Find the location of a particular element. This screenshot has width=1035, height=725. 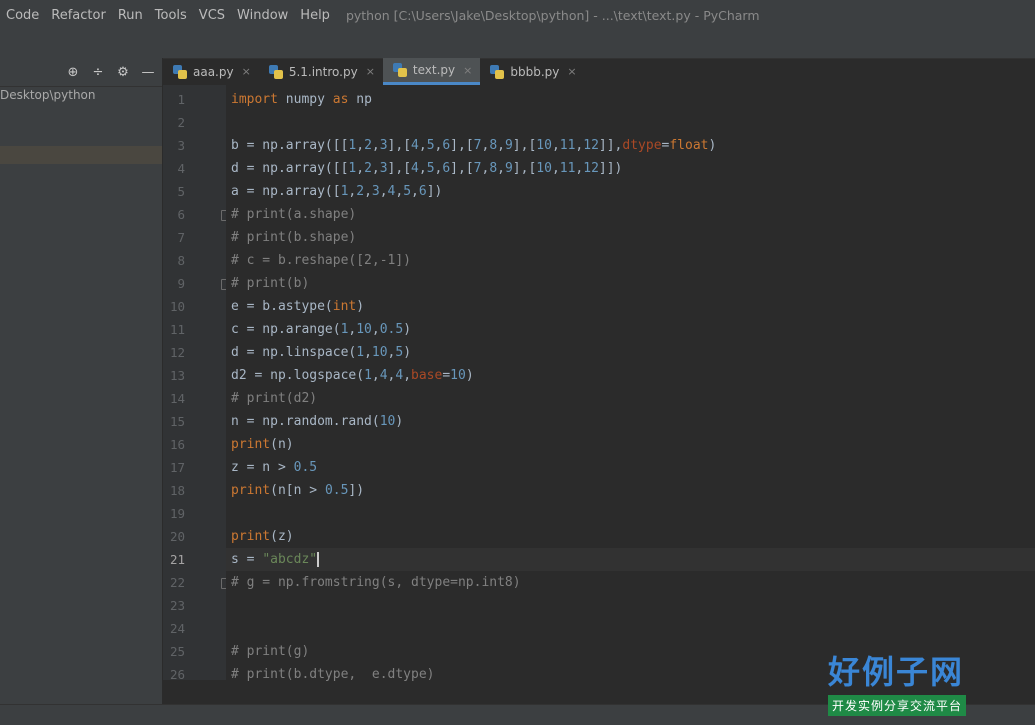

code-line: s = "abcdz" is located at coordinates (630, 559).